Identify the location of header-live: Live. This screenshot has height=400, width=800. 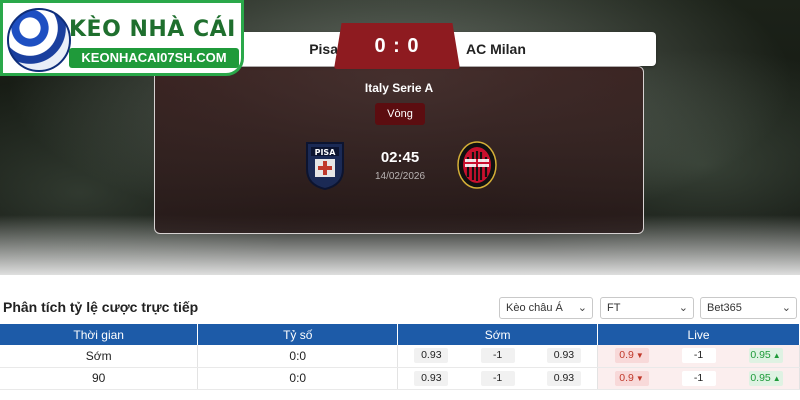
(698, 334).